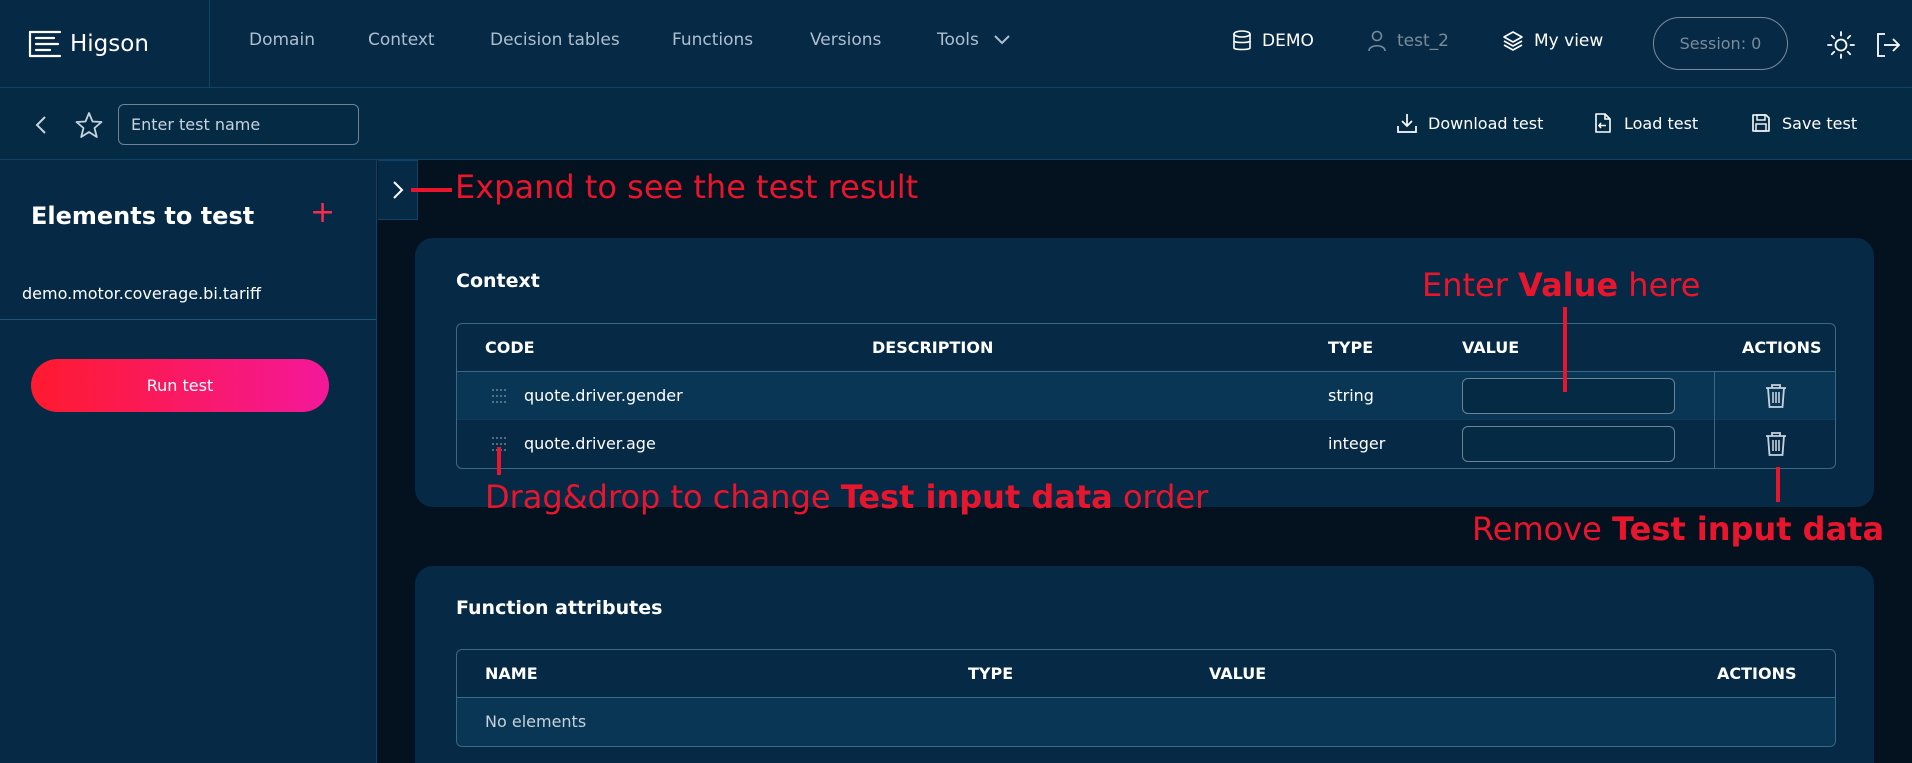 The image size is (1912, 763). Describe the element at coordinates (45, 44) in the screenshot. I see `higson-logo-icon` at that location.